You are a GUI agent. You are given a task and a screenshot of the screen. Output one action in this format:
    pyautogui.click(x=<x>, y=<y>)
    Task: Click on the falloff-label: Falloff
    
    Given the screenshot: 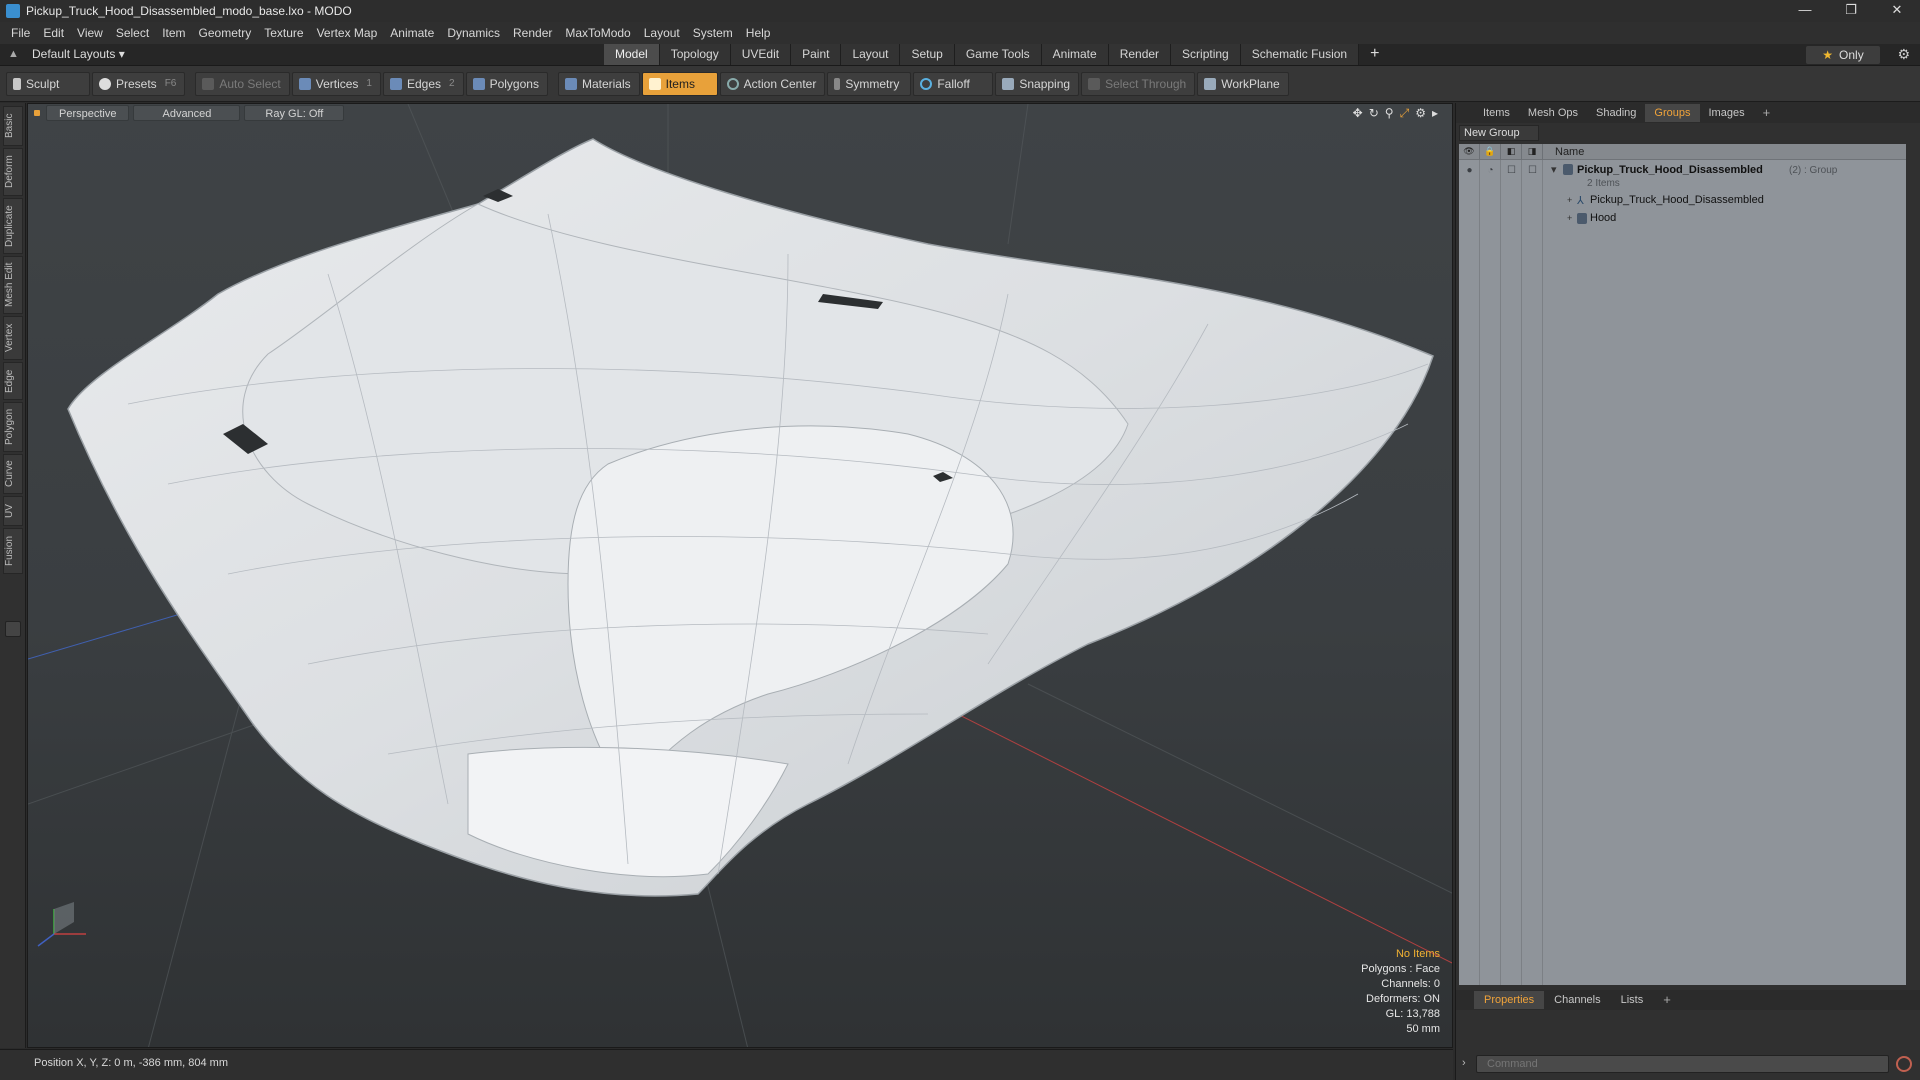 What is the action you would take?
    pyautogui.click(x=953, y=83)
    